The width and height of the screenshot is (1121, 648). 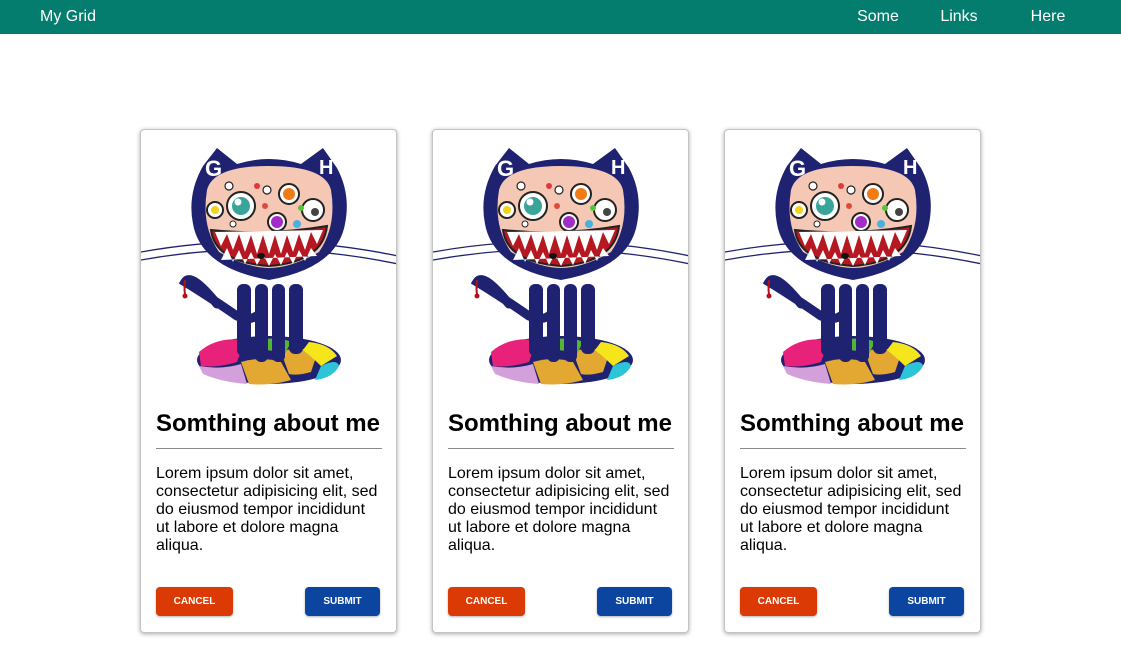 What do you see at coordinates (959, 17) in the screenshot?
I see `nav-link-links: Links` at bounding box center [959, 17].